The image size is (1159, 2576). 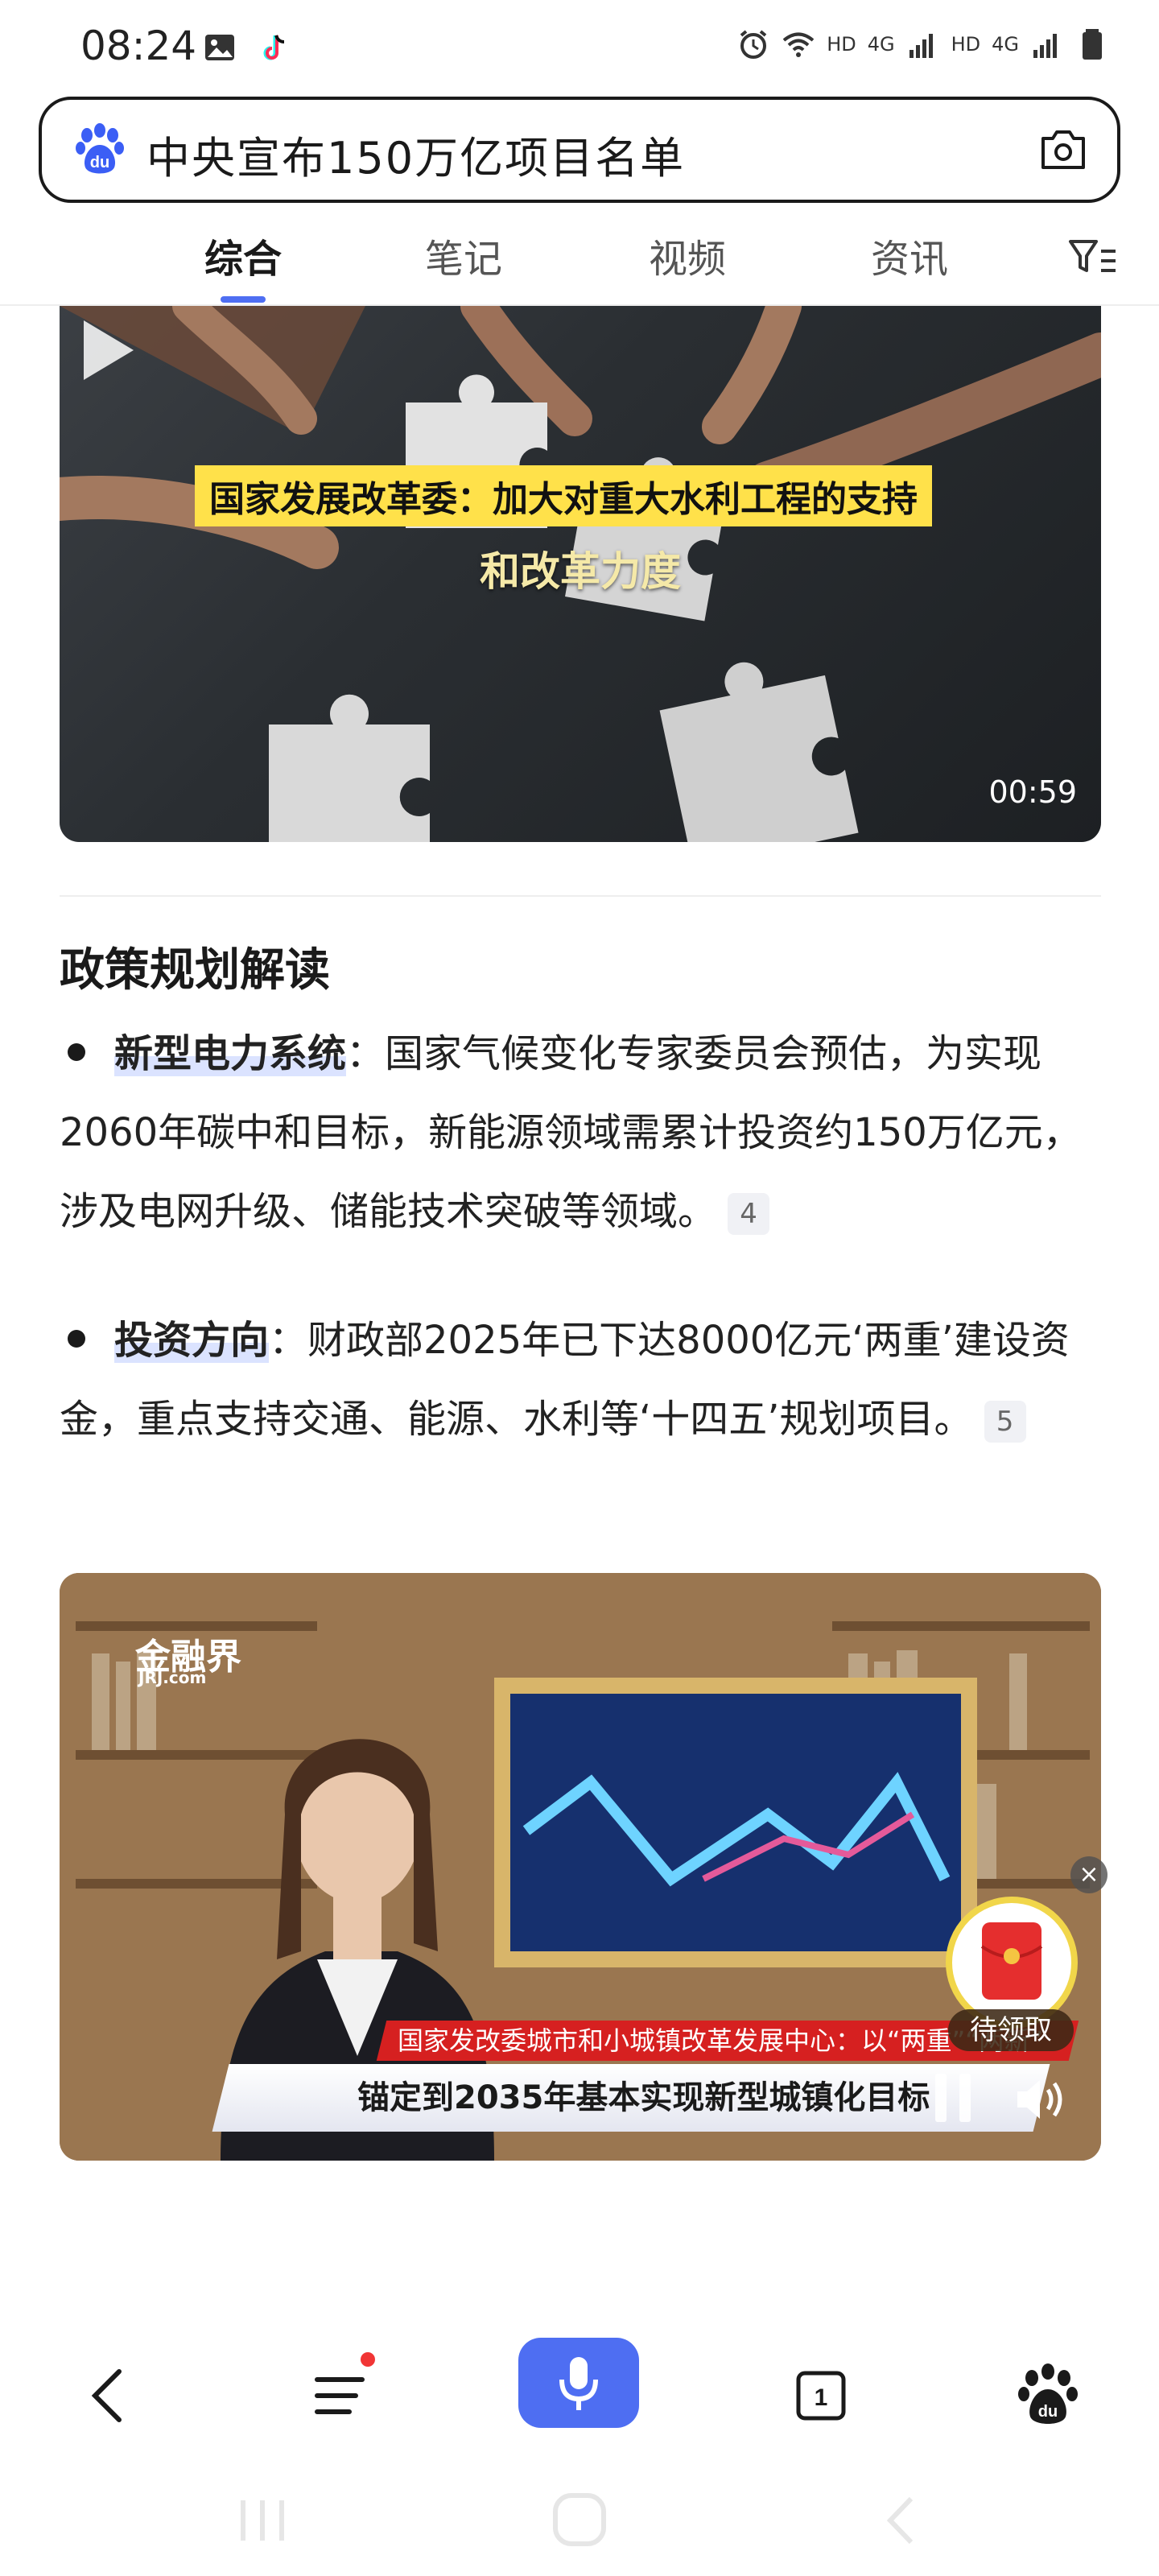 What do you see at coordinates (1011, 2030) in the screenshot?
I see `red-packet-label: 待领取` at bounding box center [1011, 2030].